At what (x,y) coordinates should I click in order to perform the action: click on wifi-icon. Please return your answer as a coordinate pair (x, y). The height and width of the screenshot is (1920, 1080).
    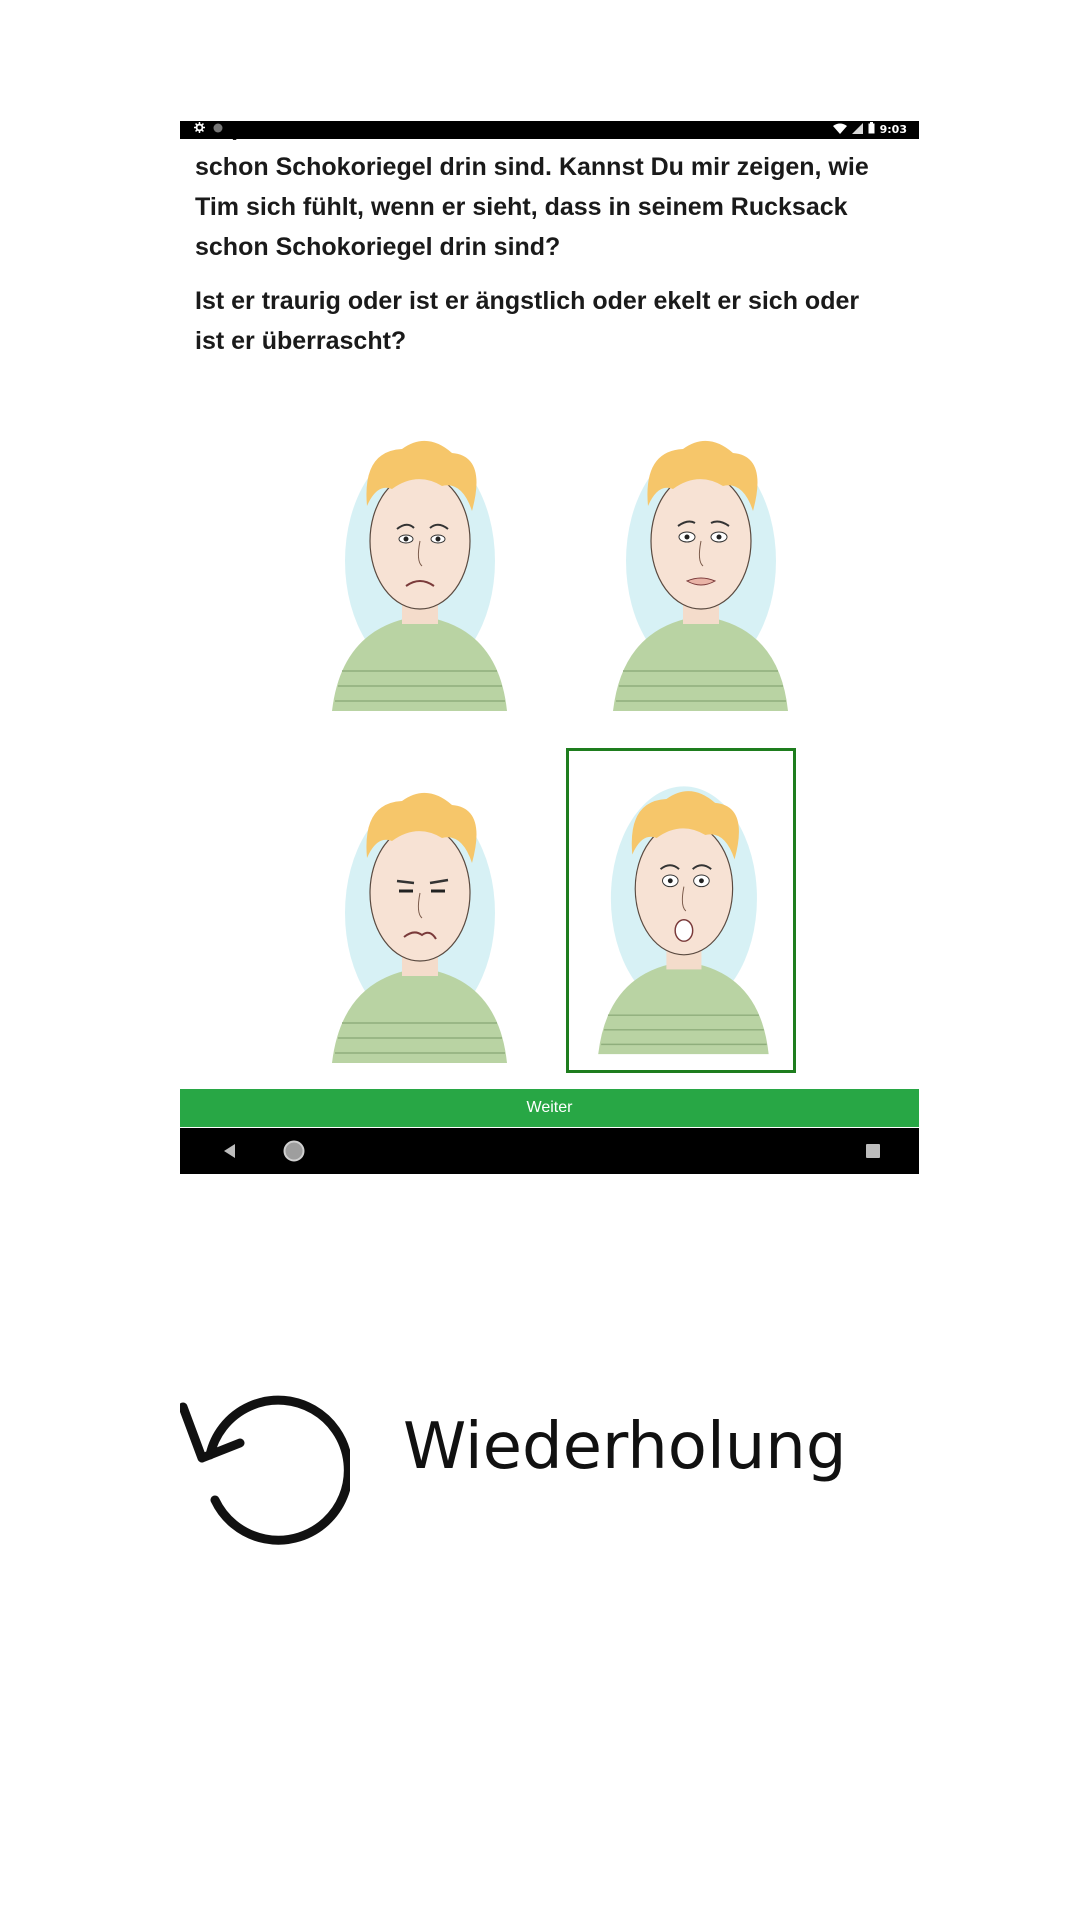
    Looking at the image, I should click on (839, 130).